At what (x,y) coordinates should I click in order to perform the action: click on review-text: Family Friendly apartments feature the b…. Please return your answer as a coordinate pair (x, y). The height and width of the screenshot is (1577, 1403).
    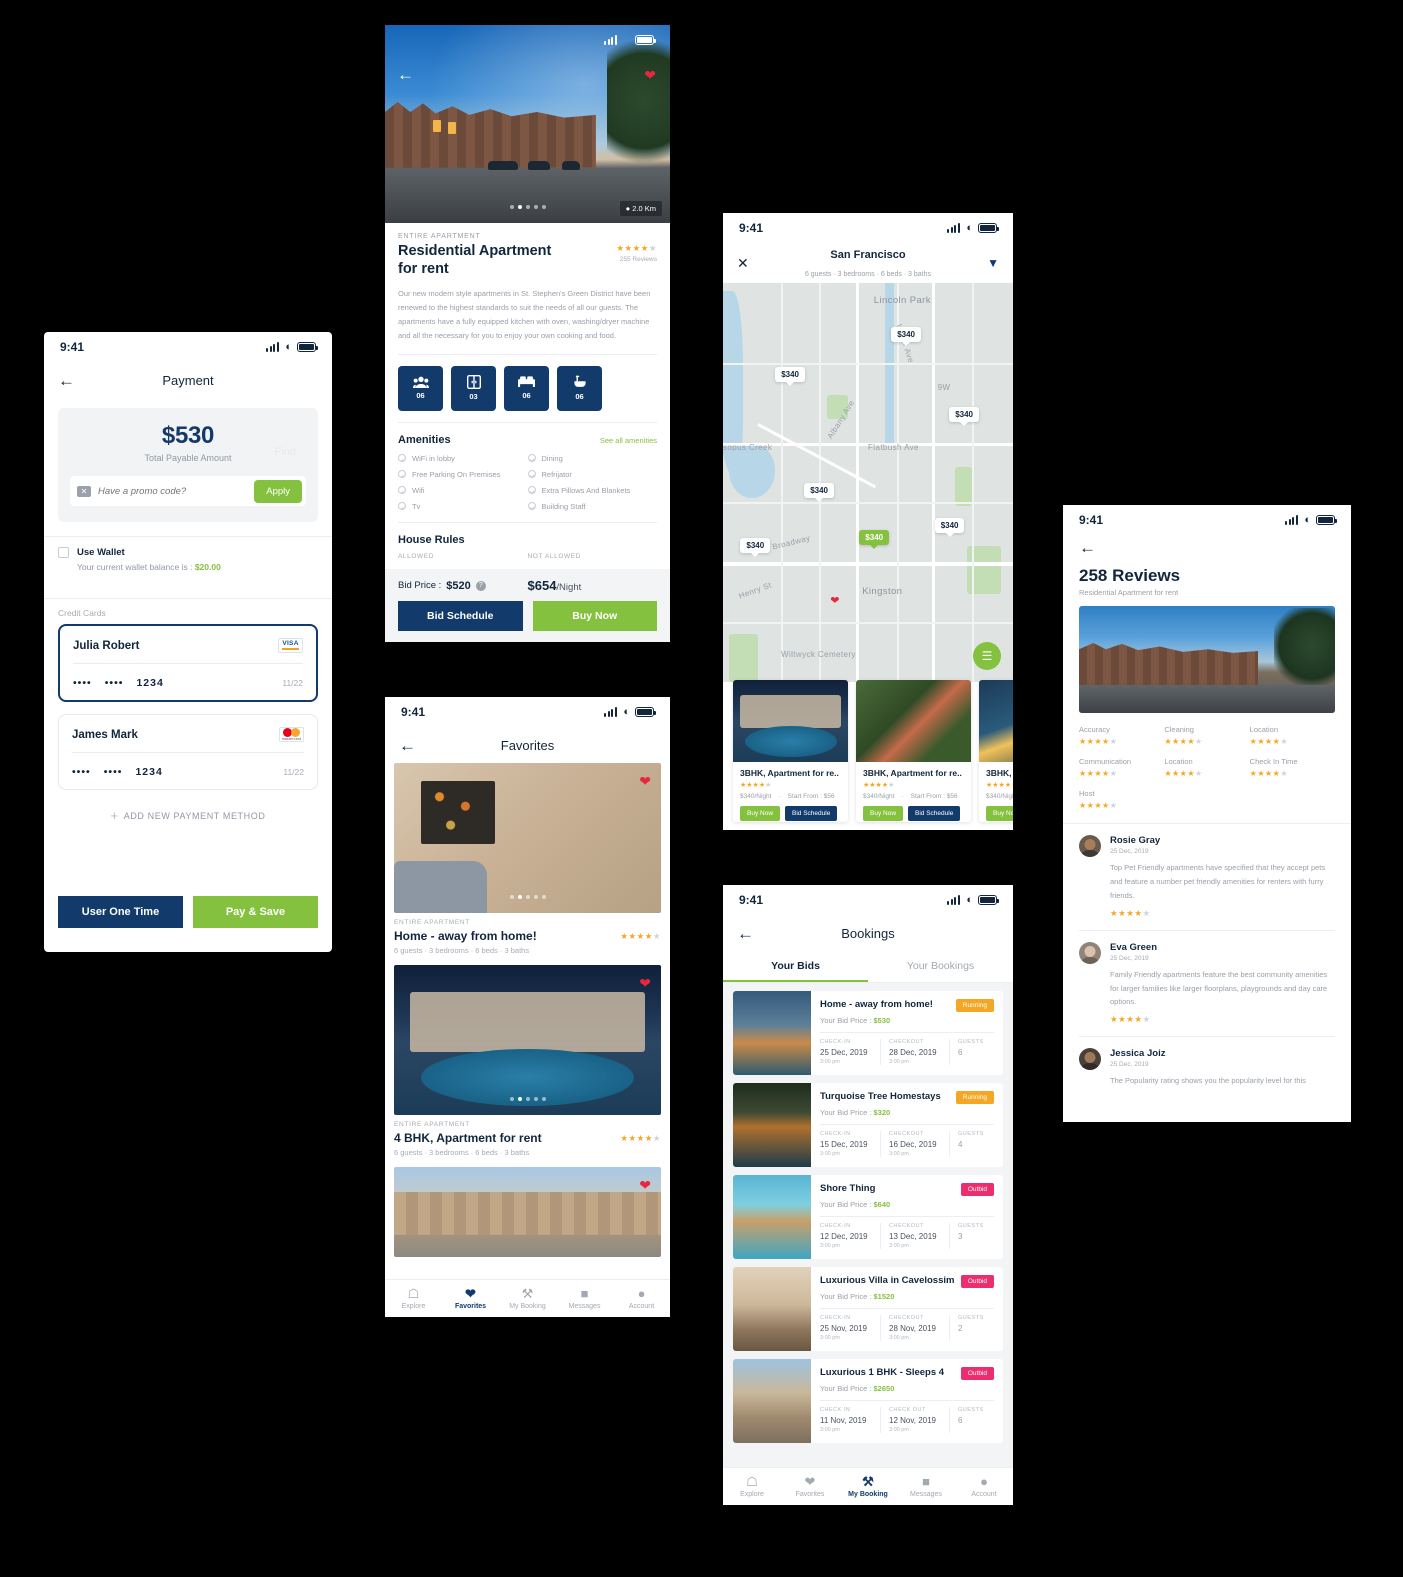
    Looking at the image, I should click on (1219, 988).